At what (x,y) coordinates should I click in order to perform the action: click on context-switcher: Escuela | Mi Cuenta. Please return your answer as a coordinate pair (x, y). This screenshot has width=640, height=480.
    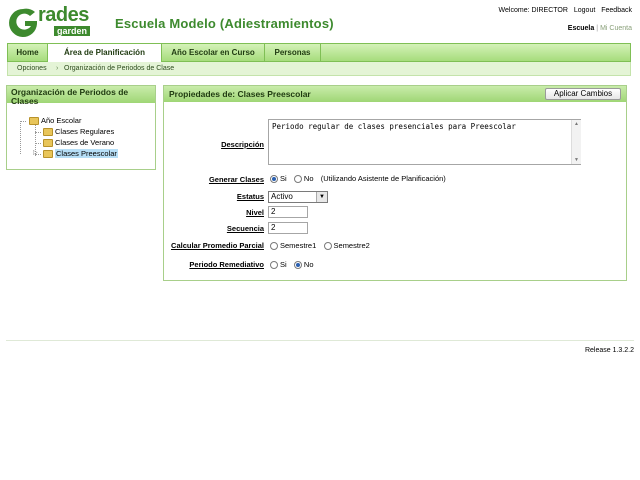
    Looking at the image, I should click on (600, 28).